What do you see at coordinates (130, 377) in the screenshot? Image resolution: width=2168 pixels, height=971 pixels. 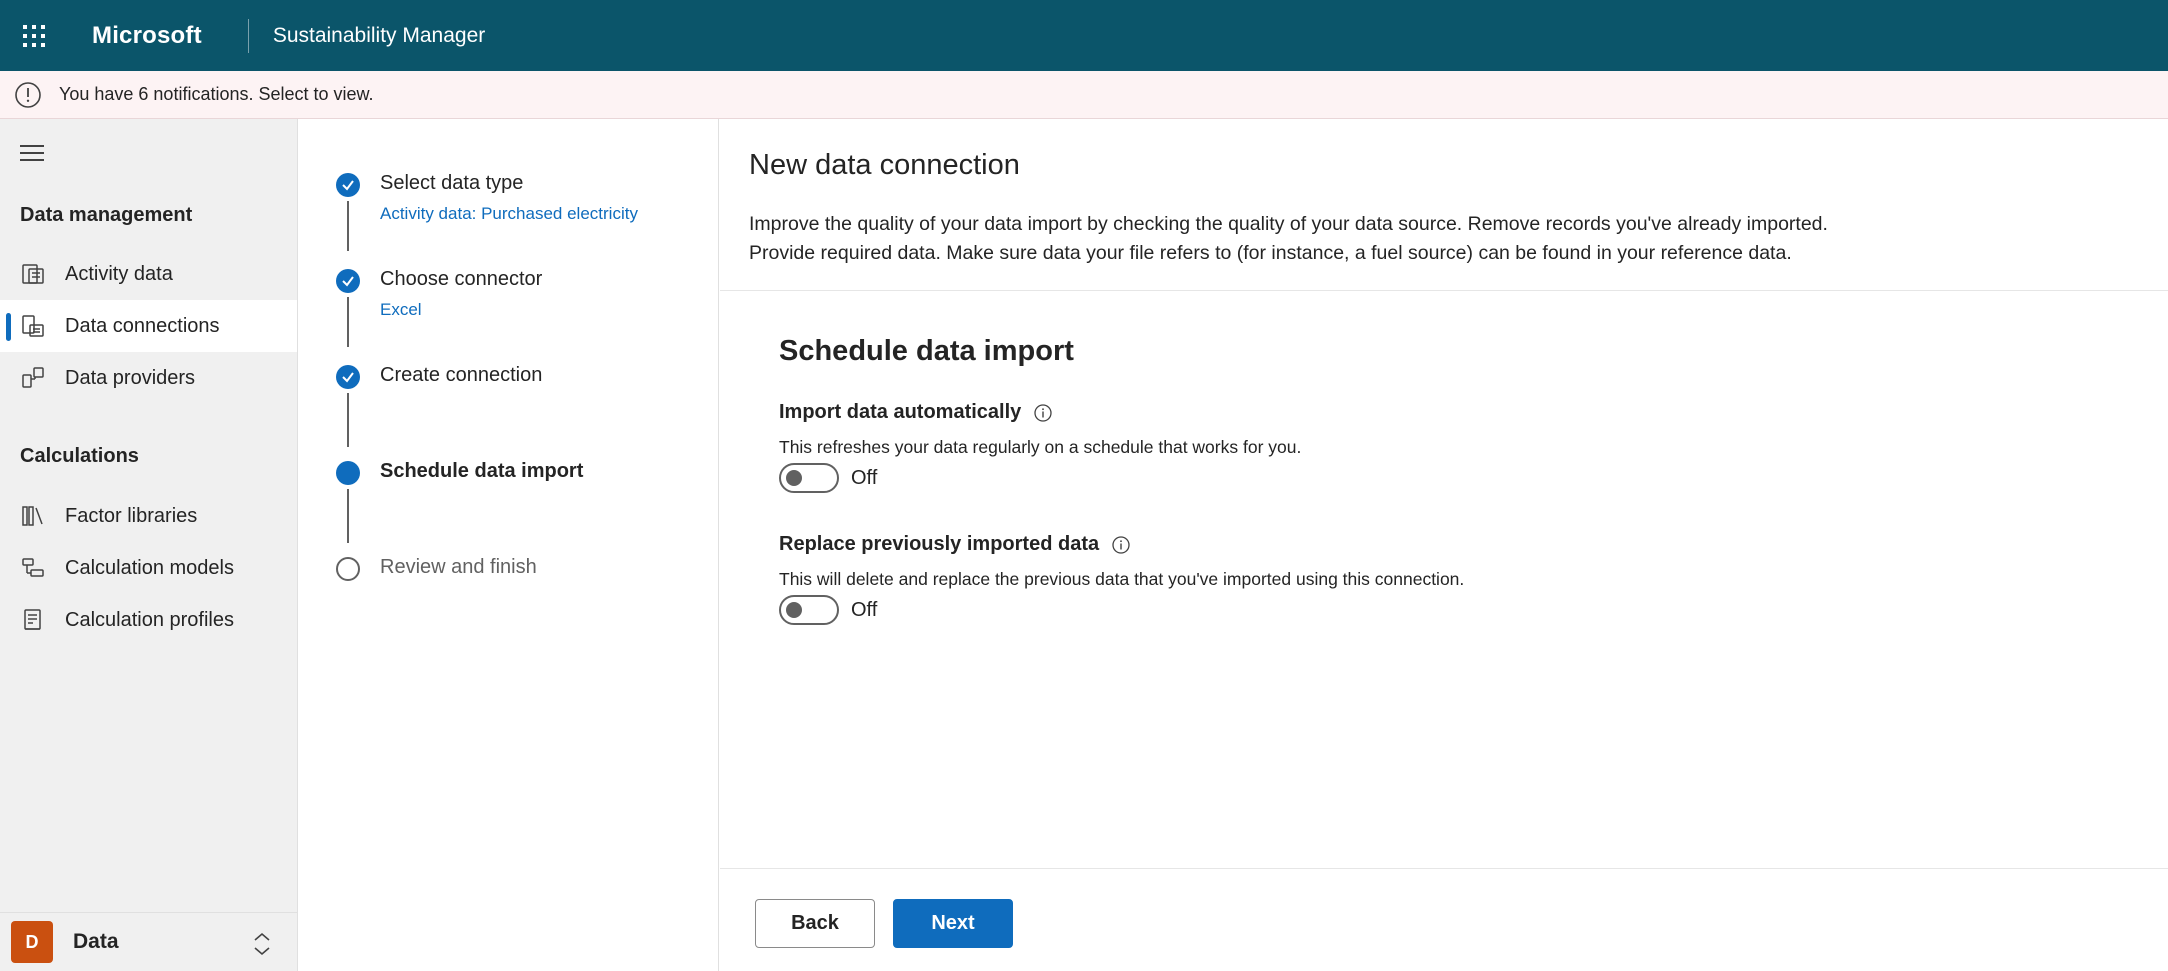 I see `sidebar-item-label: Data providers` at bounding box center [130, 377].